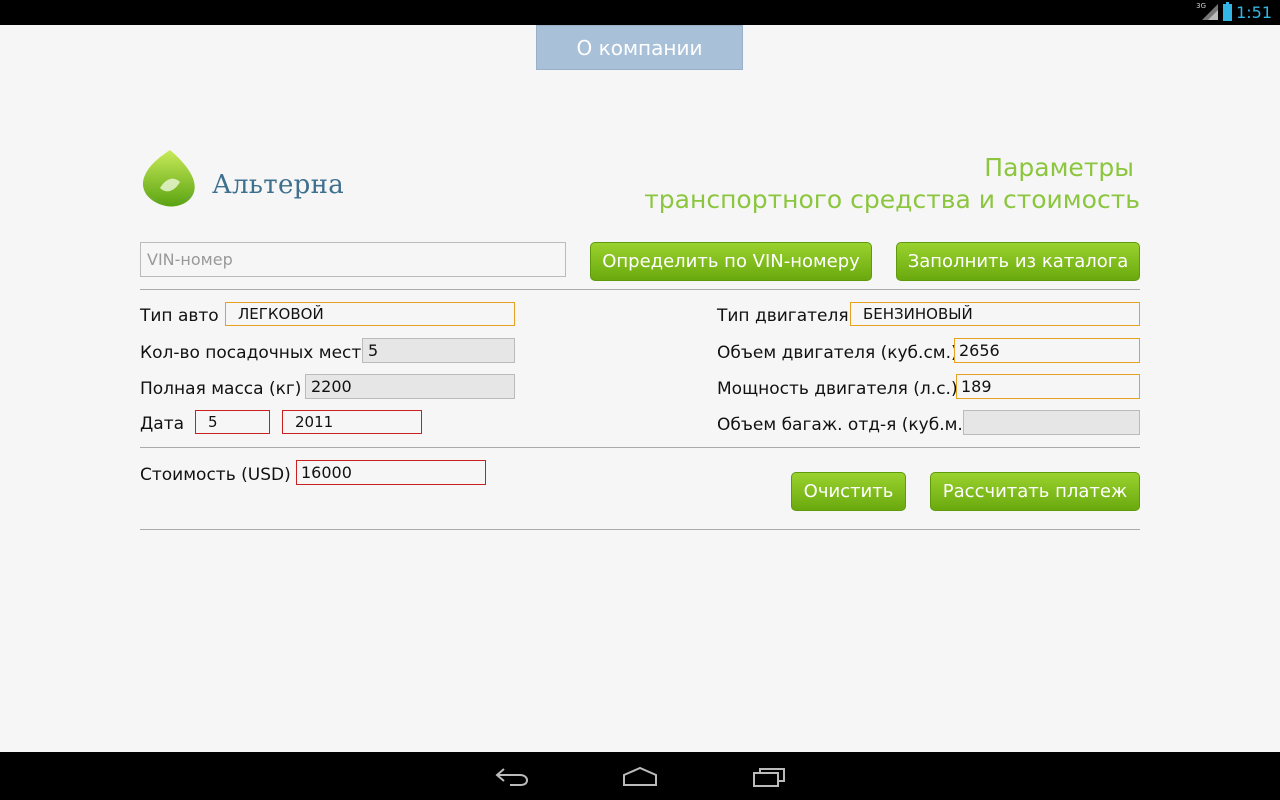  I want to click on engine-volume-label: Объем двигателя (куб.см.), so click(837, 353).